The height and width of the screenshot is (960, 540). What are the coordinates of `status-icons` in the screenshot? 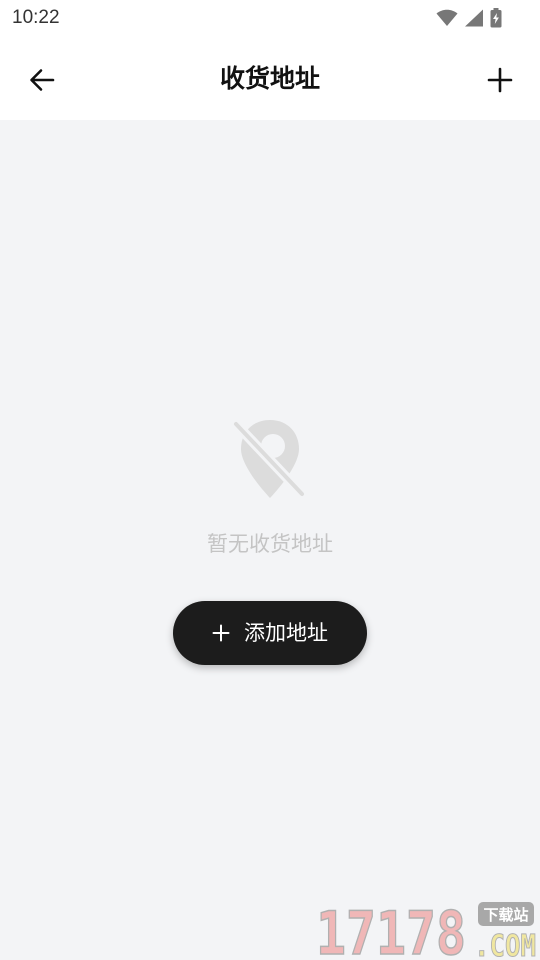 It's located at (469, 18).